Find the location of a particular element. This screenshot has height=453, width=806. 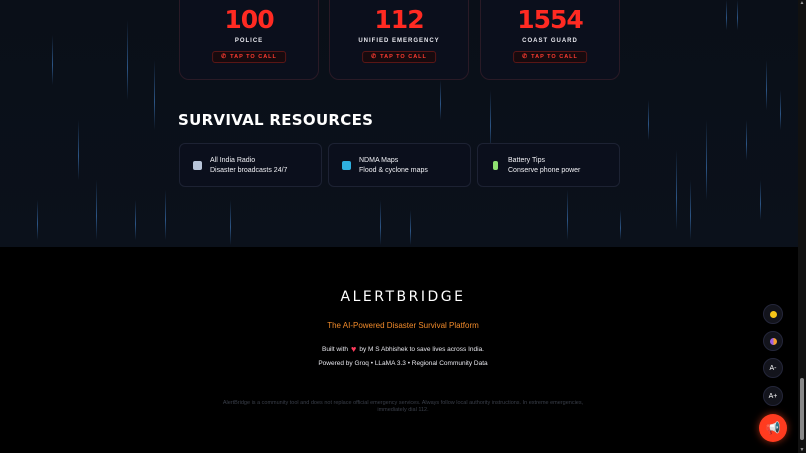

resource-name: NDMA Maps is located at coordinates (379, 160).